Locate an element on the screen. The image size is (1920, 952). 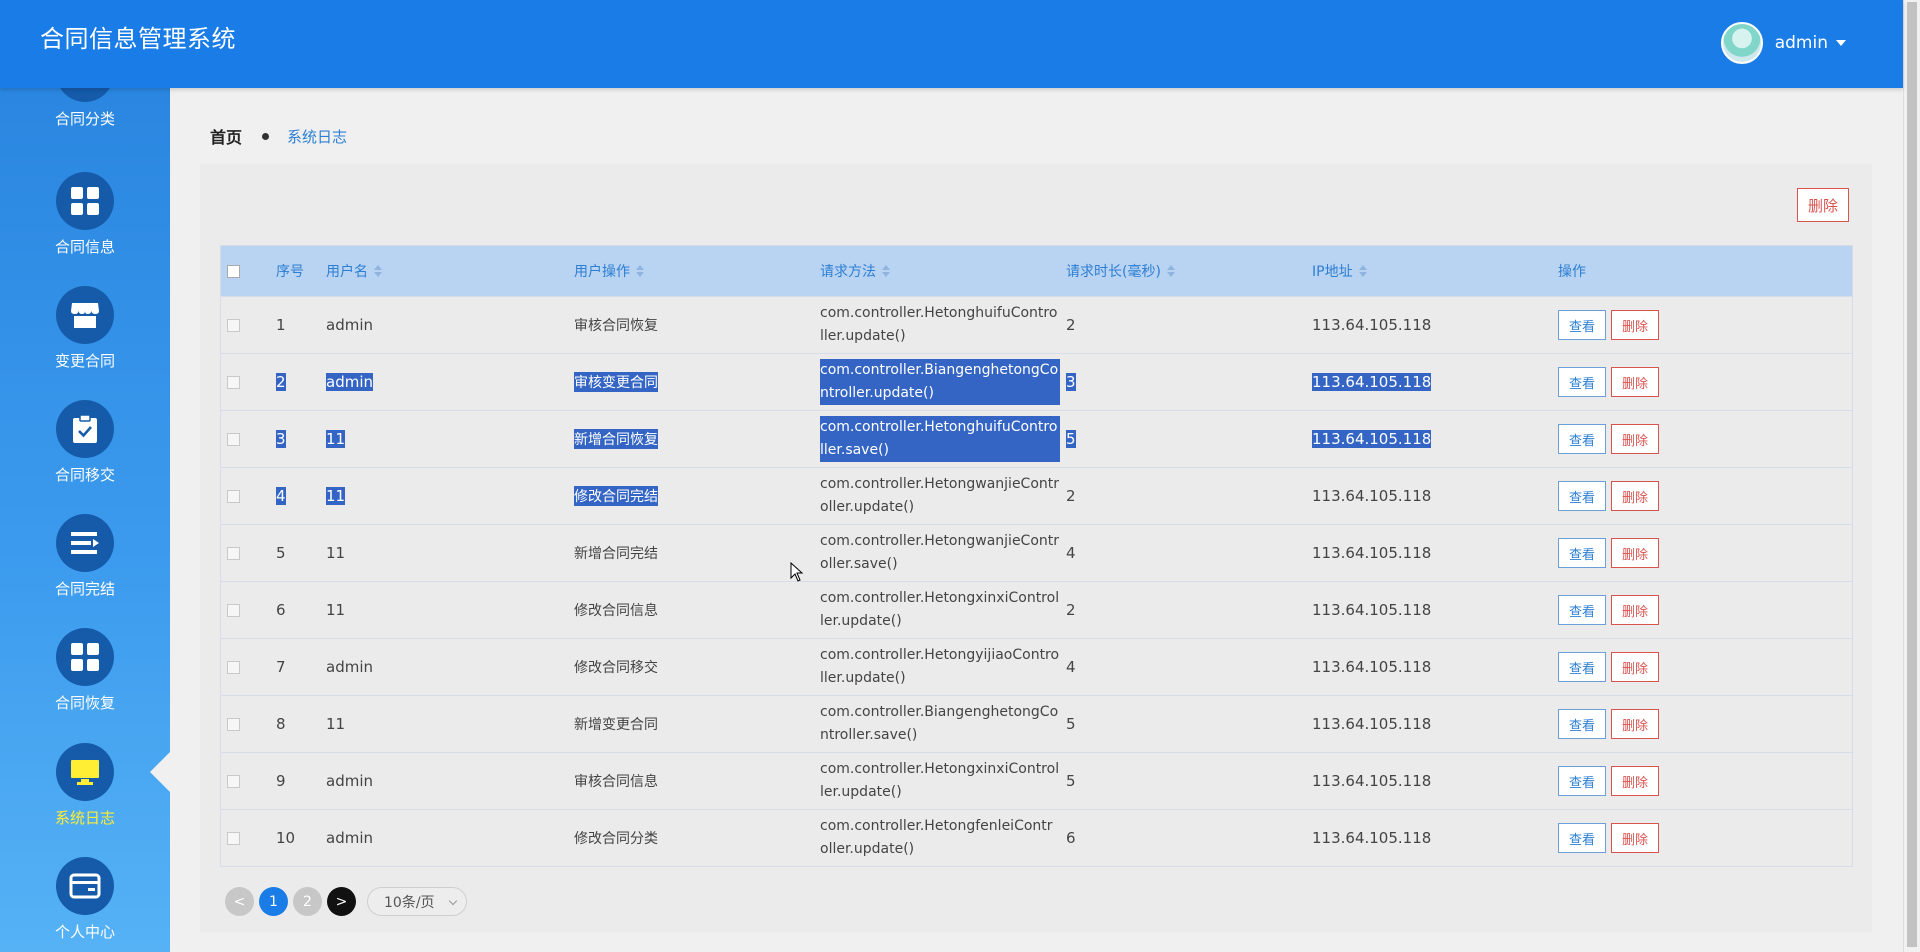
sidebar-item-contract-complete: 合同完结 is located at coordinates (85, 571).